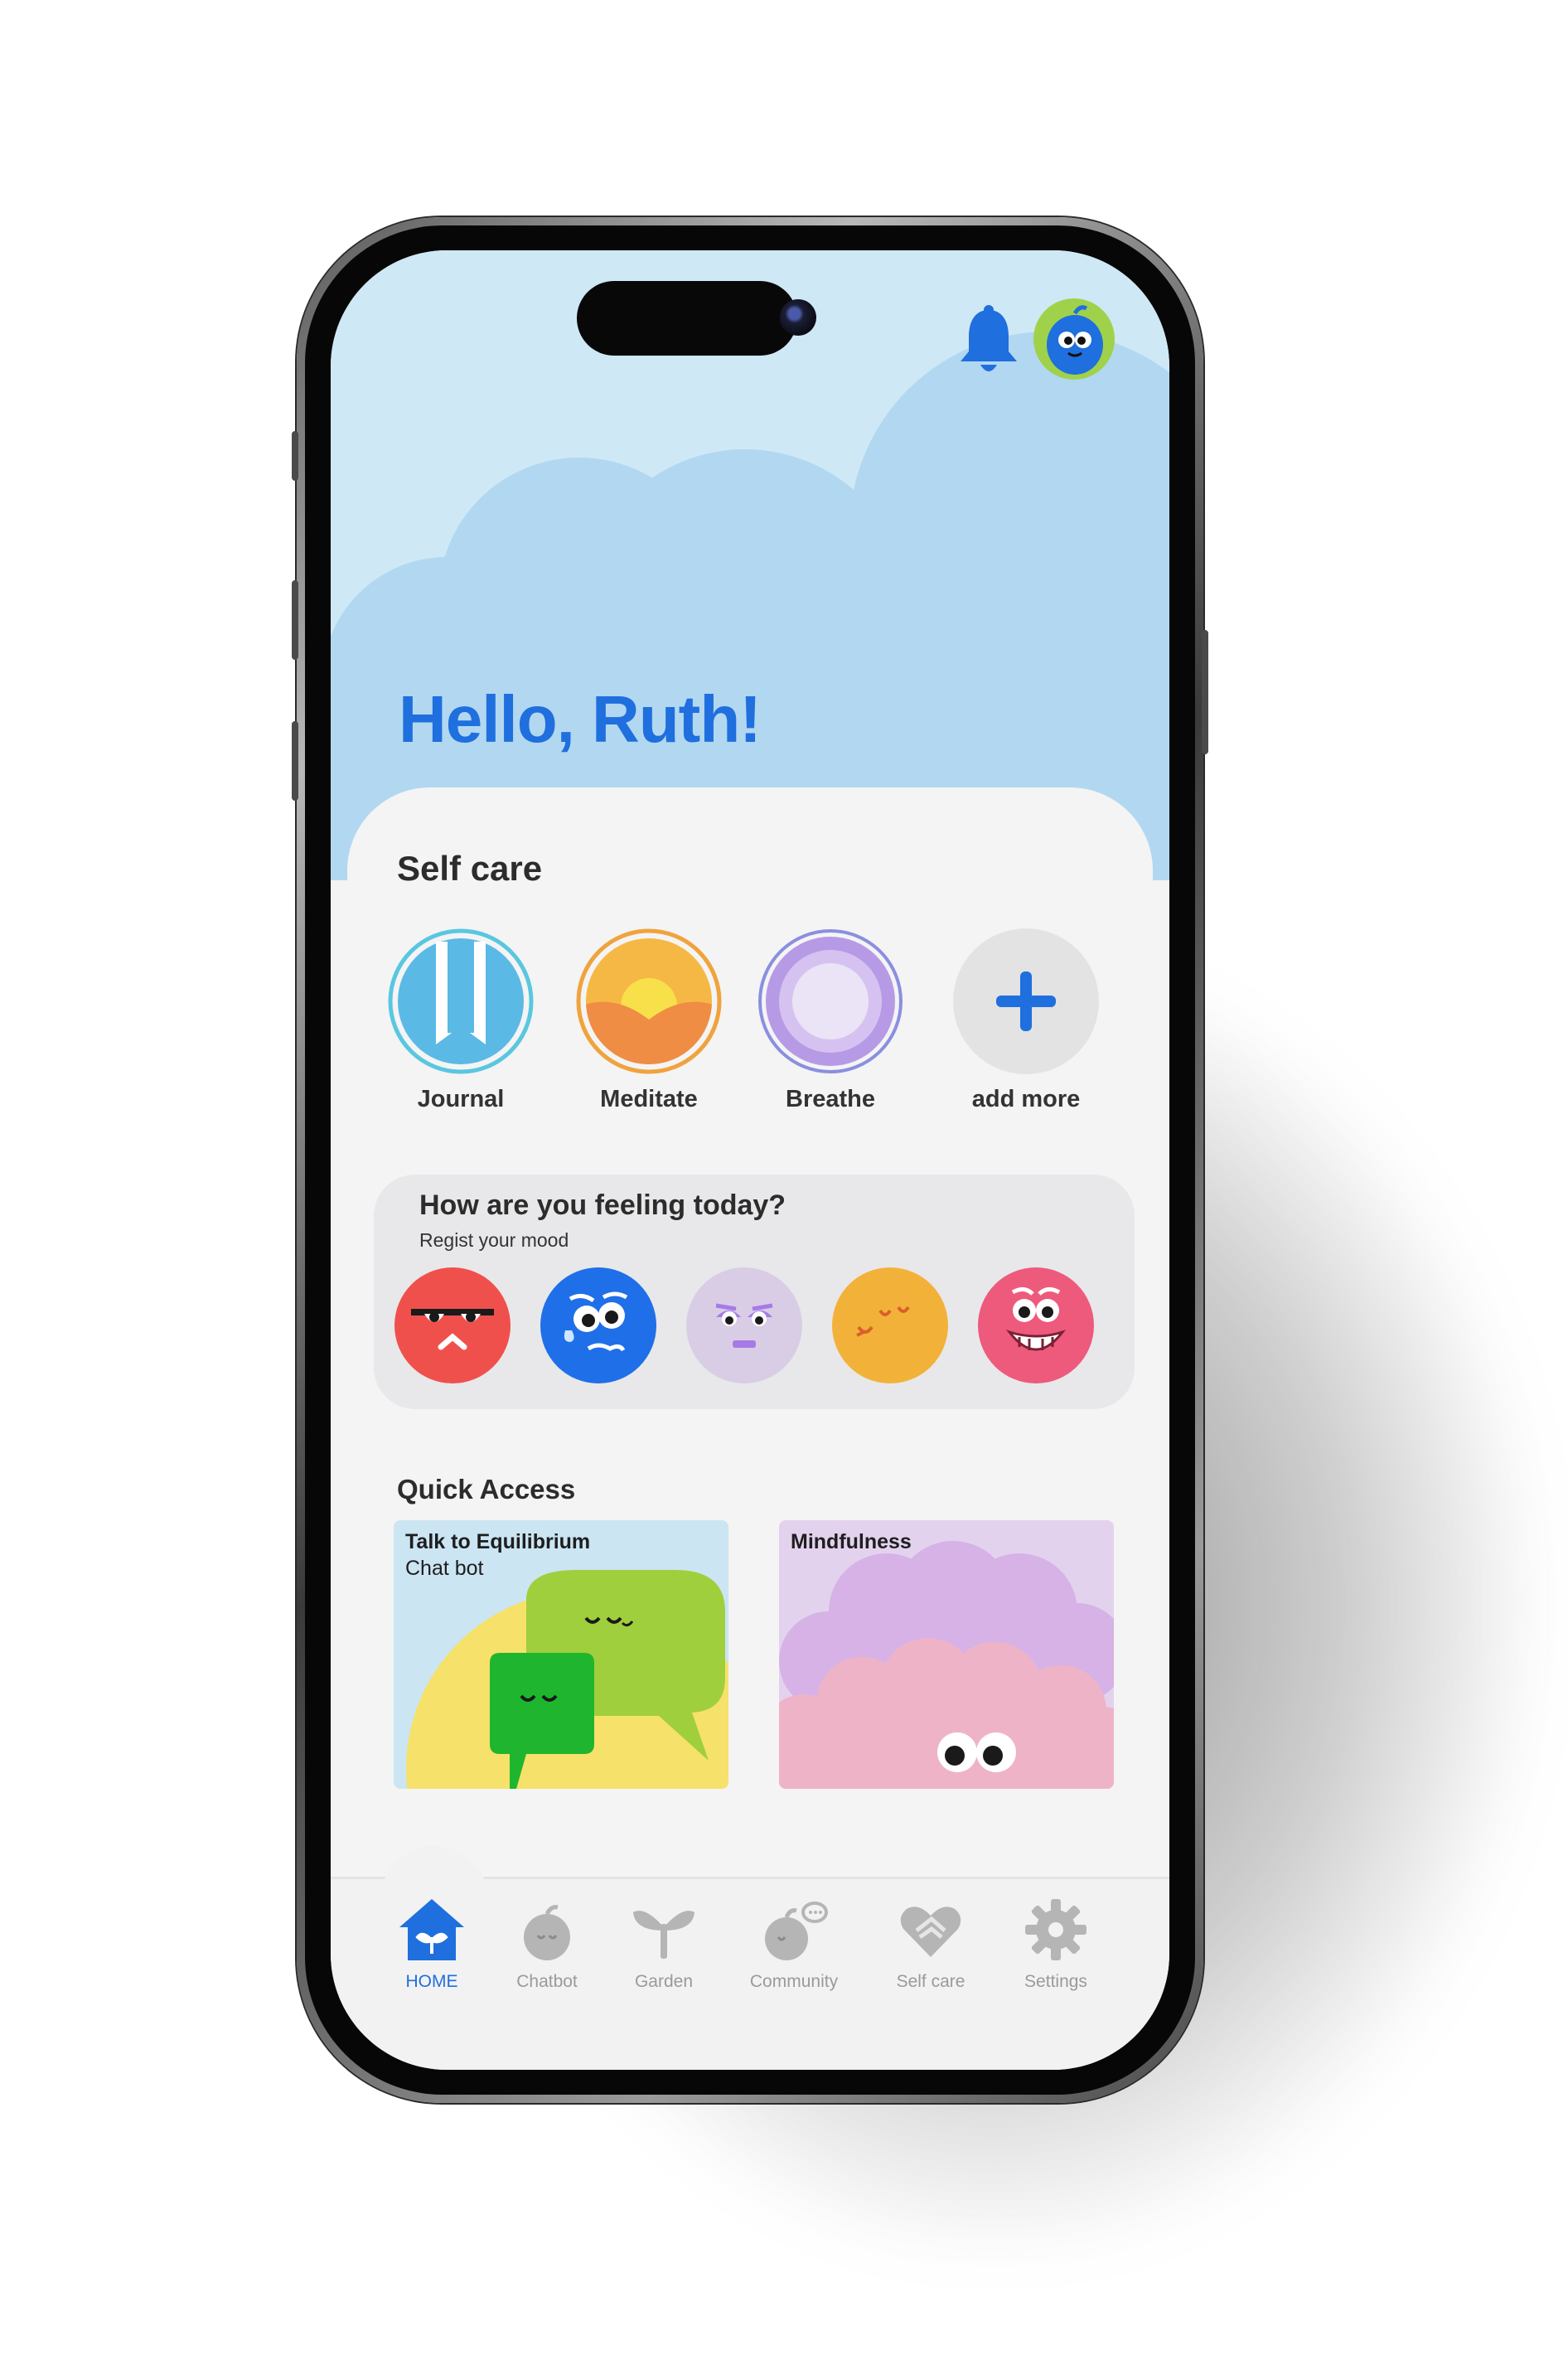  I want to click on home-icon, so click(431, 1929).